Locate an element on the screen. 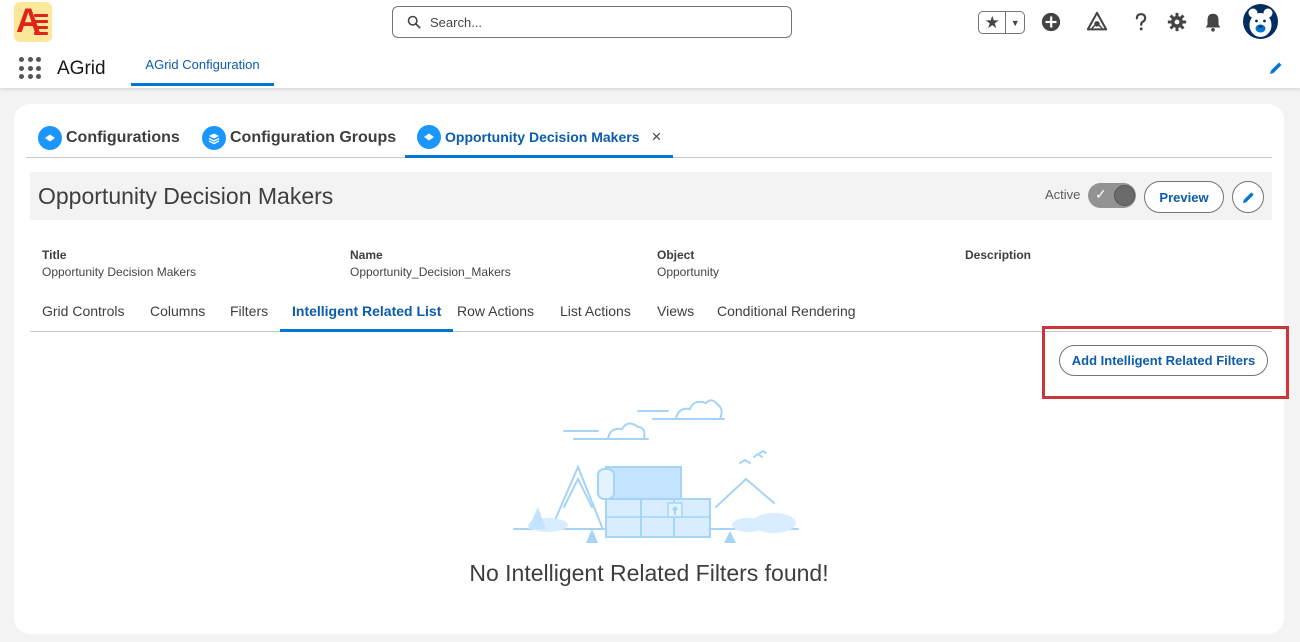 This screenshot has width=1300, height=642. subtab-intelligent-related-list: Intelligent Related List is located at coordinates (367, 313).